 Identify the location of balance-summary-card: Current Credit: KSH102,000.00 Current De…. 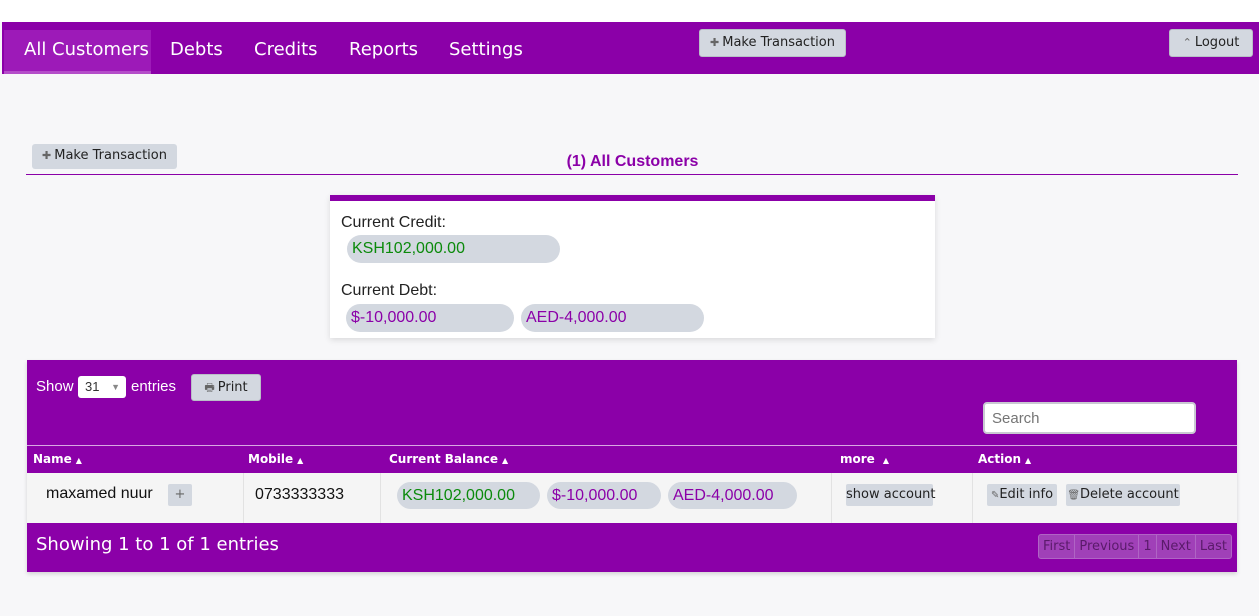
(632, 266).